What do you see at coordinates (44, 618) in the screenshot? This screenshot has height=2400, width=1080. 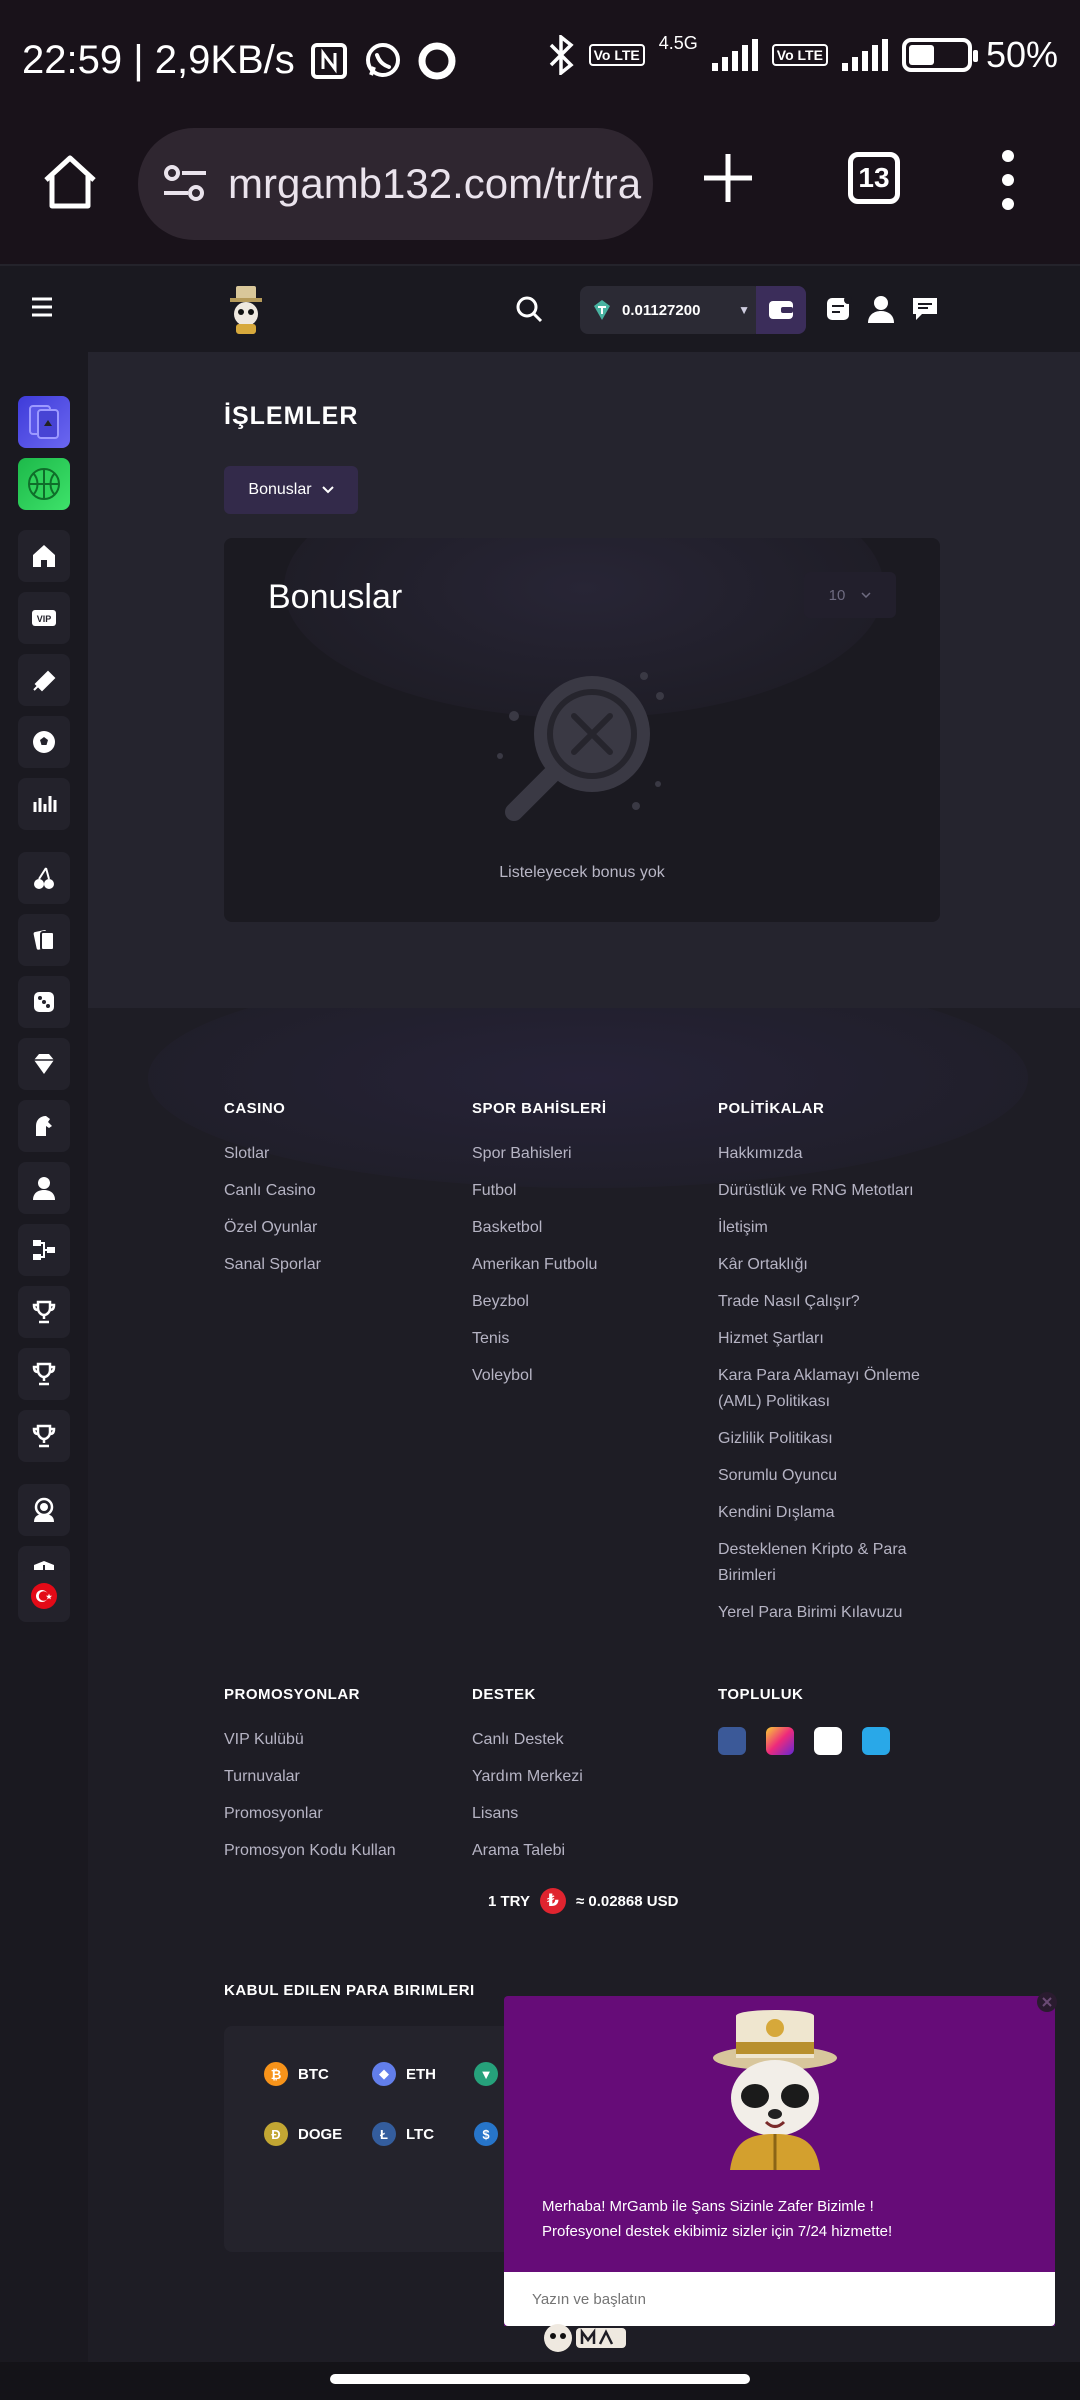 I see `sidebar-item-vip: VIP` at bounding box center [44, 618].